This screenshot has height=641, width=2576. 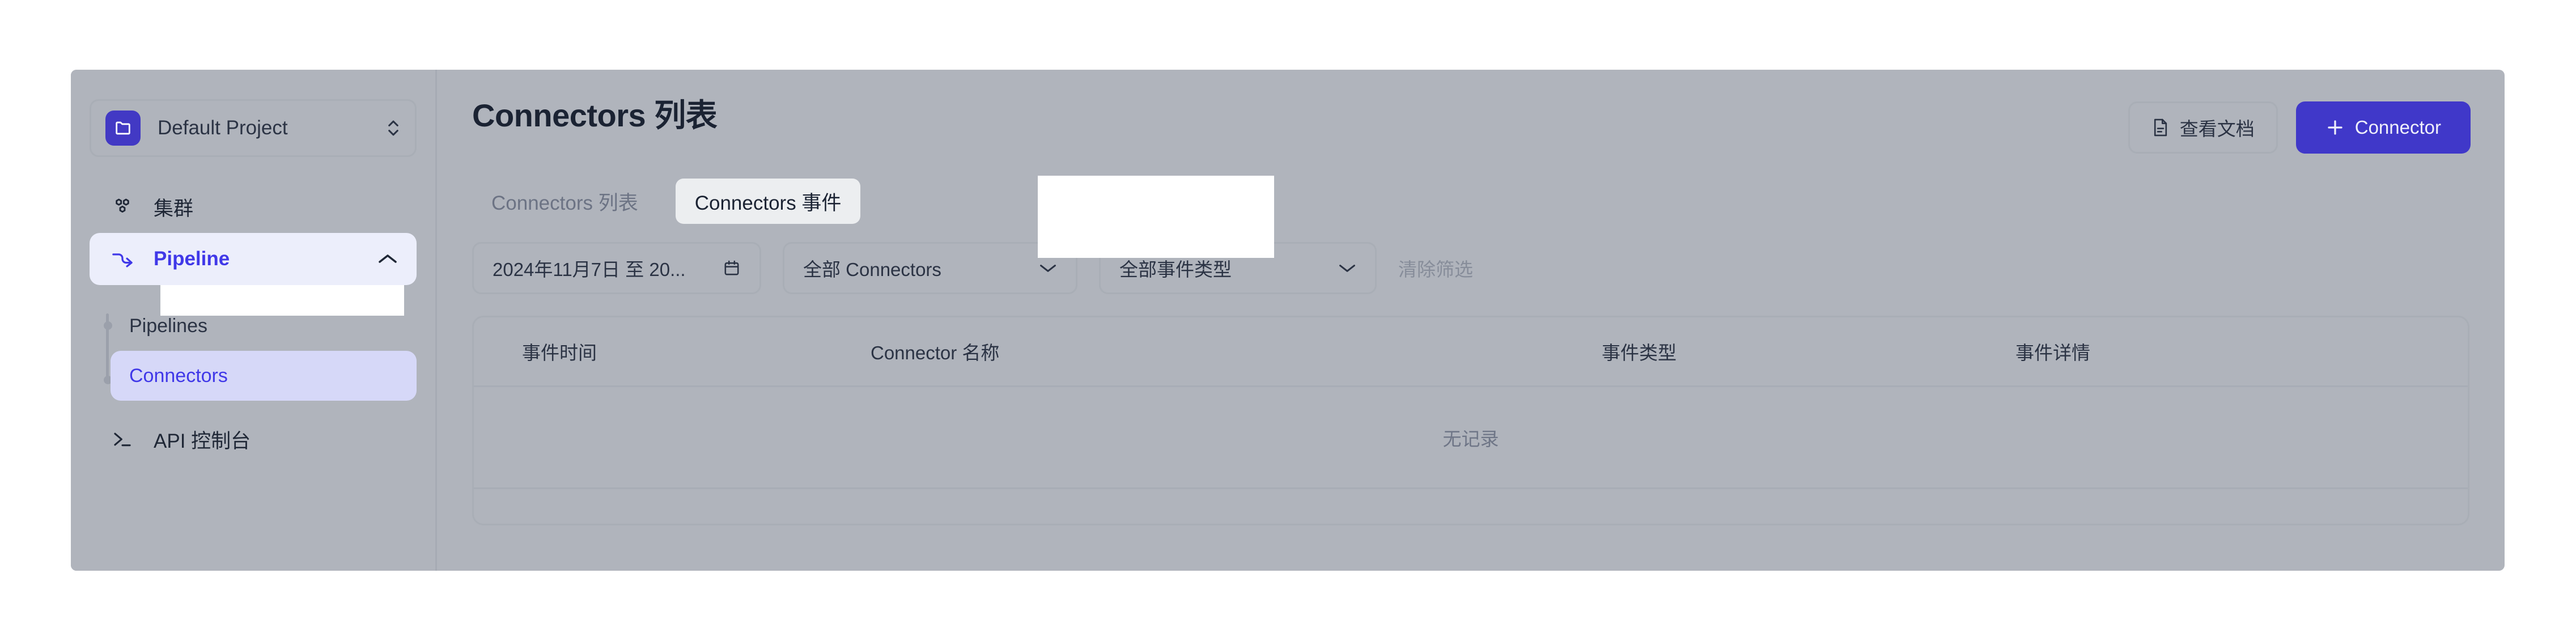 I want to click on sidebar-item-label: API 控制台, so click(x=202, y=441).